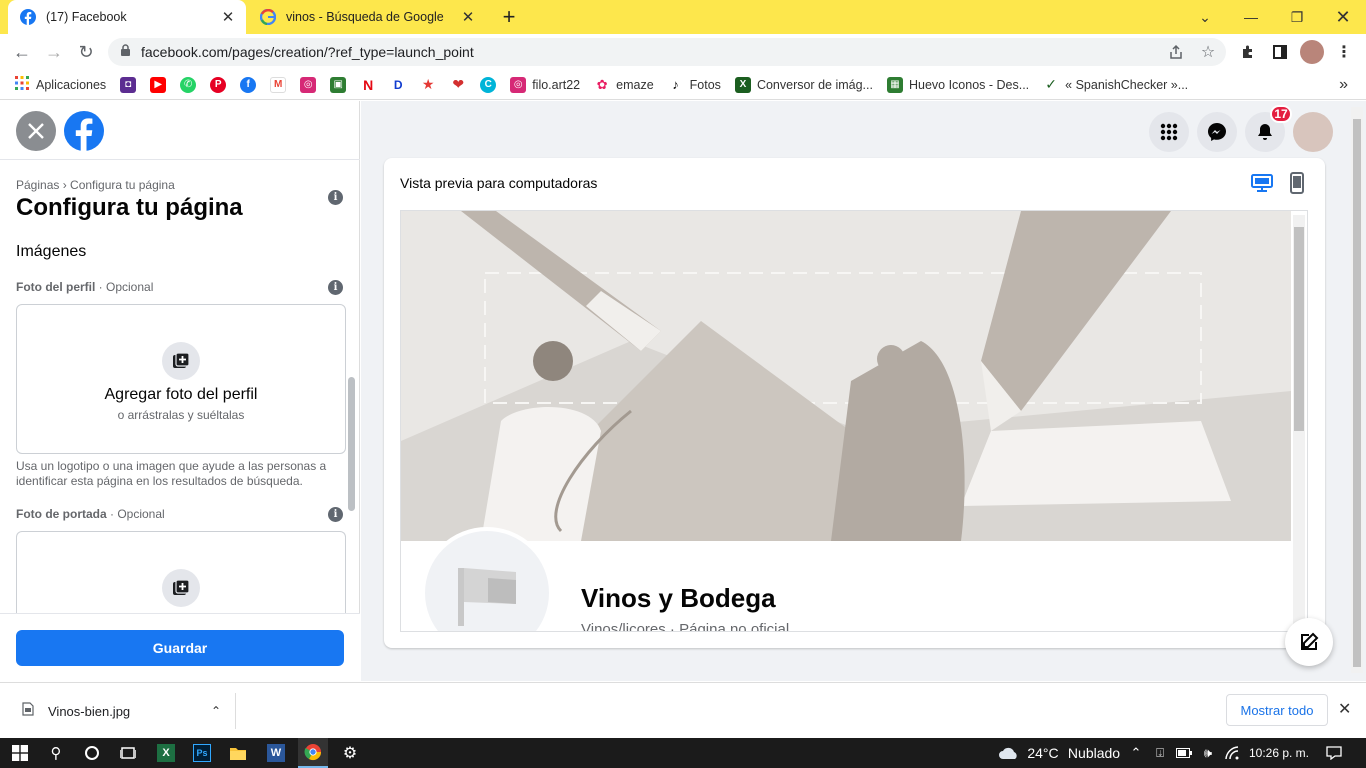  What do you see at coordinates (1357, 393) in the screenshot?
I see `page-scroll-thumb` at bounding box center [1357, 393].